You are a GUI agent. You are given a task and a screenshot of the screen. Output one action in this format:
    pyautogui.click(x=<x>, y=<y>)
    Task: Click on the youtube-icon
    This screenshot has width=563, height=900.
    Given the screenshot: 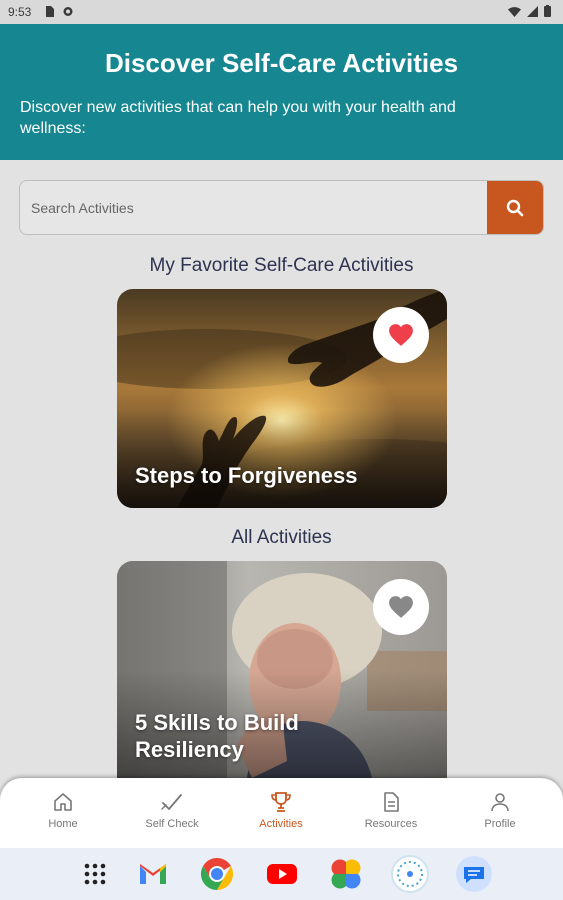 What is the action you would take?
    pyautogui.click(x=282, y=874)
    